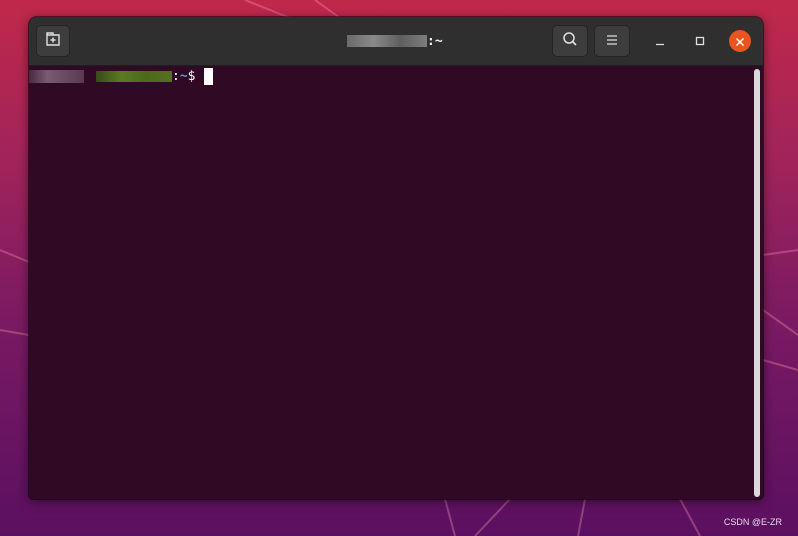 The height and width of the screenshot is (536, 798). I want to click on close-icon, so click(740, 41).